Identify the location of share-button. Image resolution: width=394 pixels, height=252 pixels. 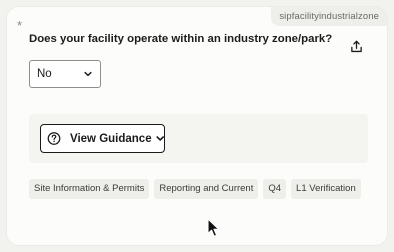
(356, 46).